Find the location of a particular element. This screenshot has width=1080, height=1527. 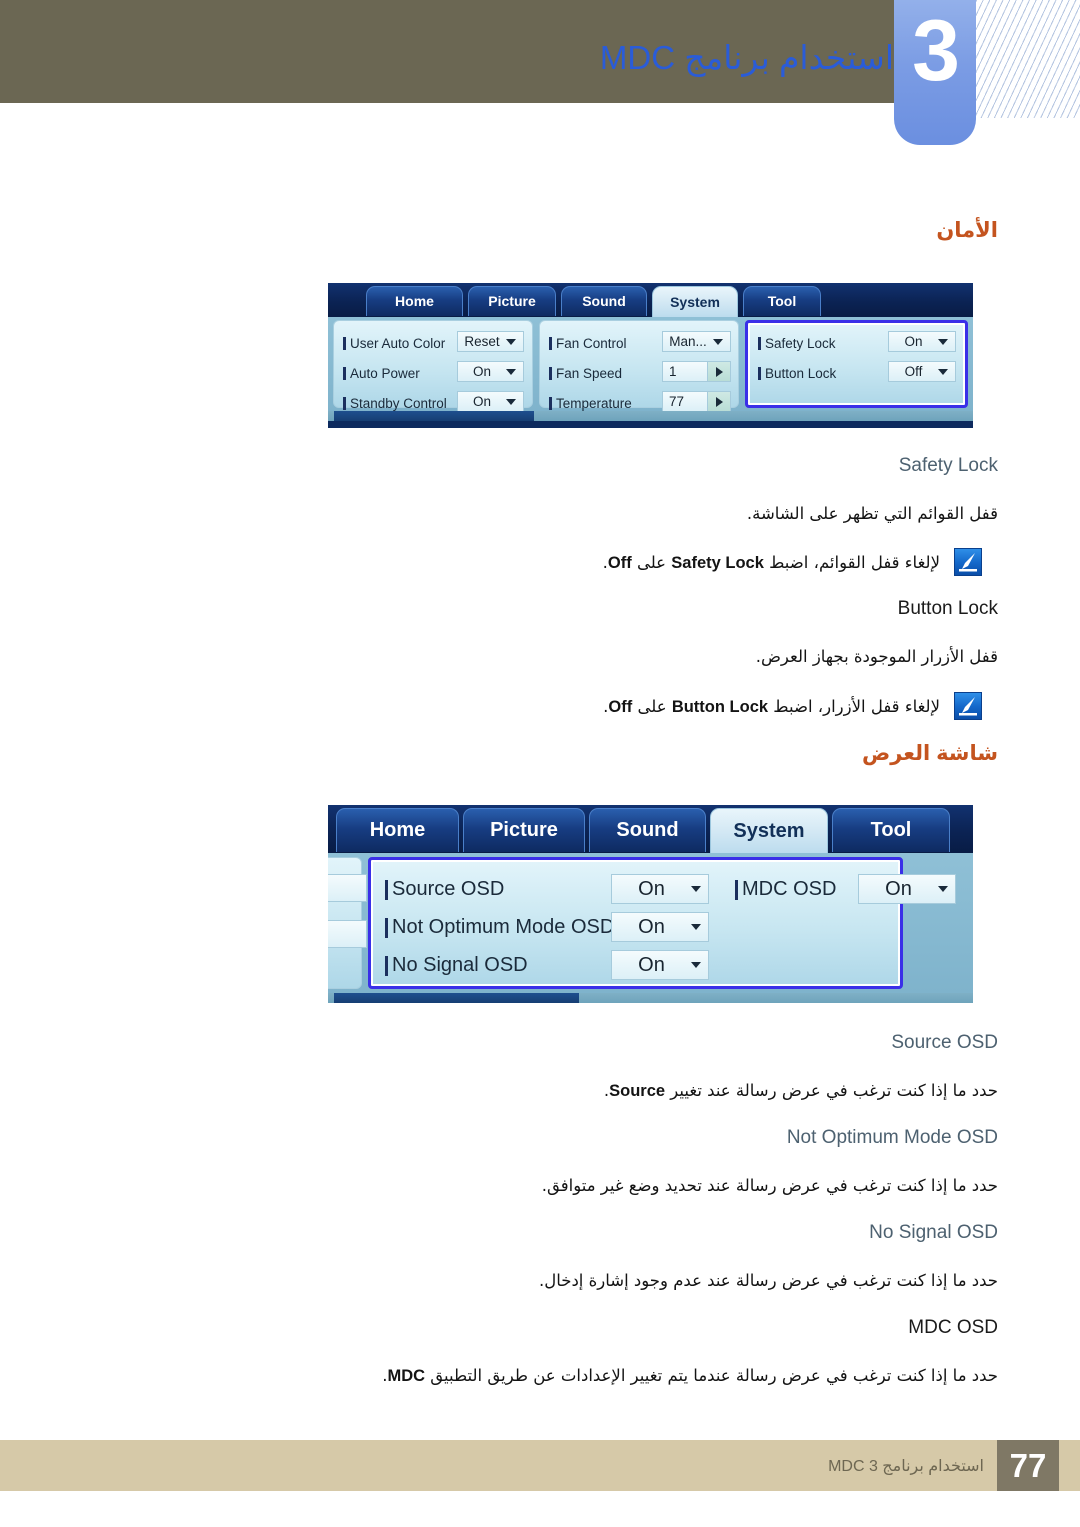

group-system-lock-highlighted: Safety Lock On Button Lock Off is located at coordinates (856, 364).